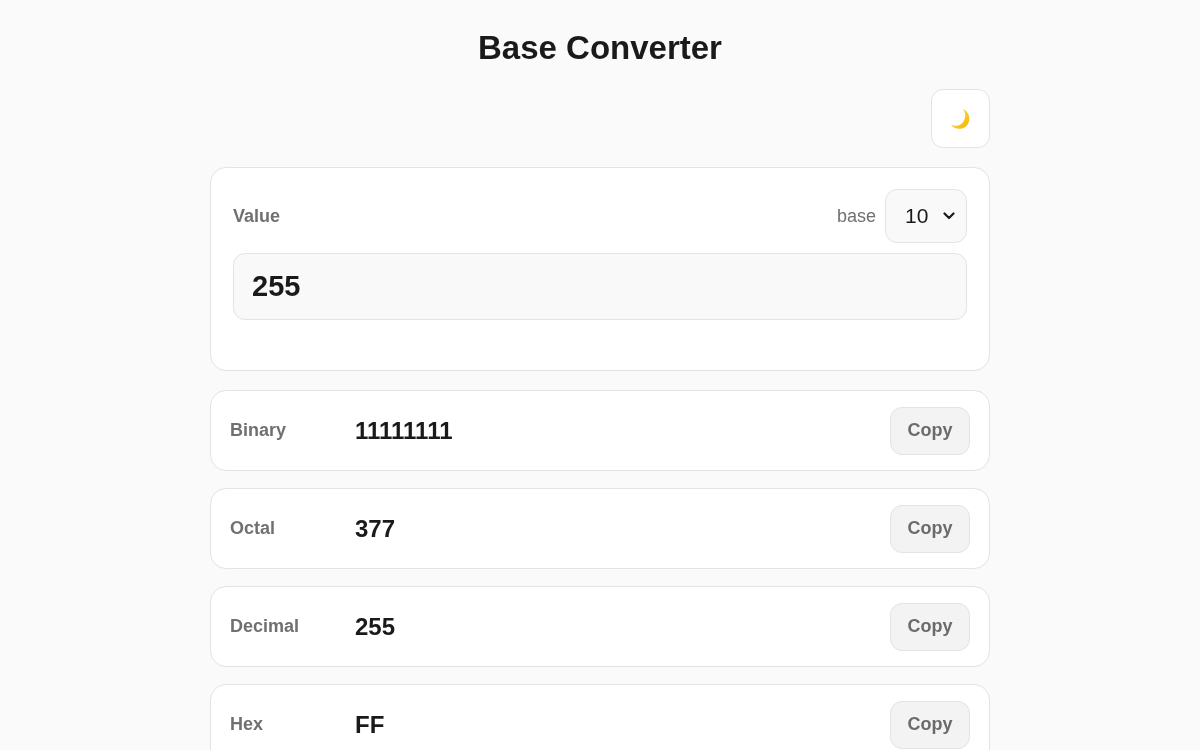 The height and width of the screenshot is (750, 1200). I want to click on result-value: 255, so click(376, 626).